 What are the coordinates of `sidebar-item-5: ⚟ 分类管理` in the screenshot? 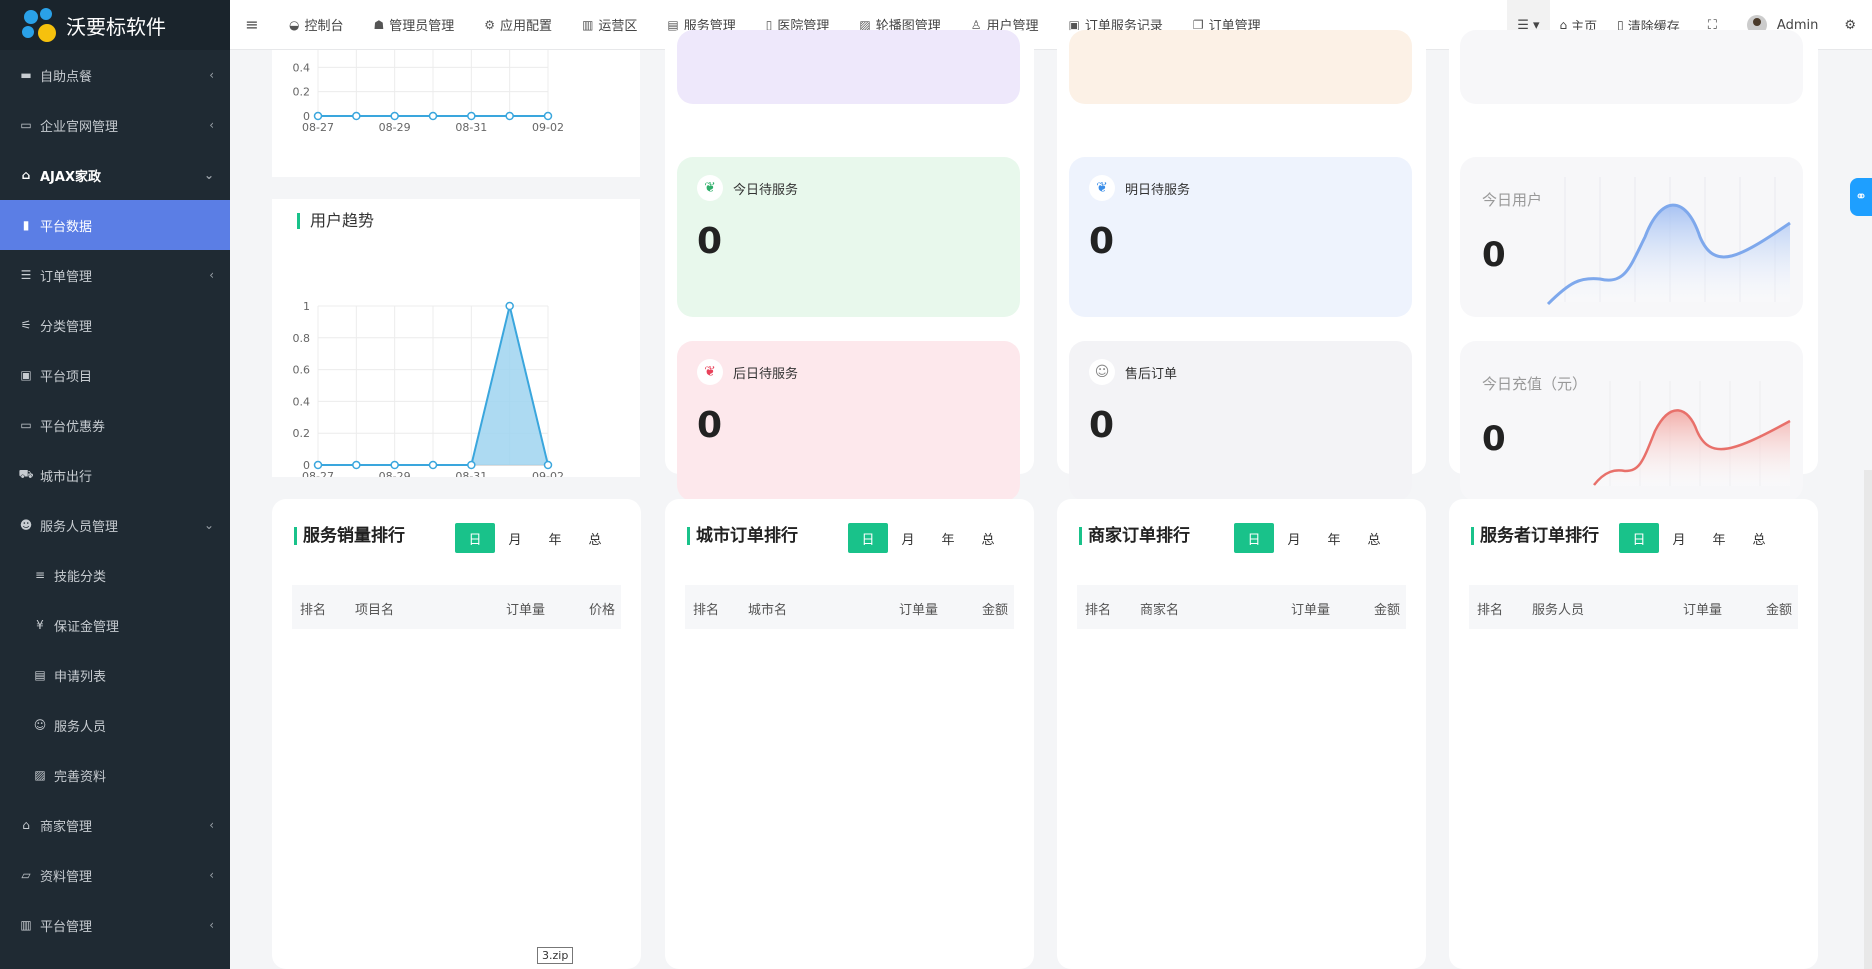 It's located at (115, 325).